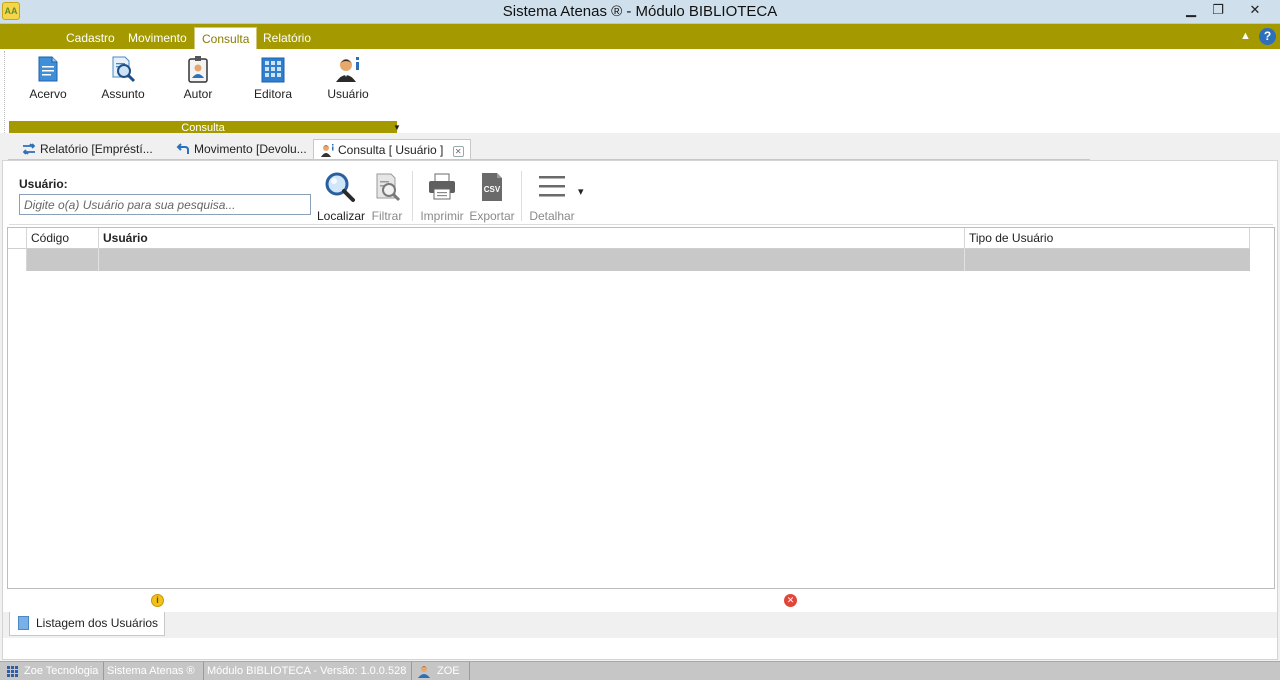 Image resolution: width=1280 pixels, height=680 pixels. I want to click on acervo-button: Acervo, so click(48, 80).